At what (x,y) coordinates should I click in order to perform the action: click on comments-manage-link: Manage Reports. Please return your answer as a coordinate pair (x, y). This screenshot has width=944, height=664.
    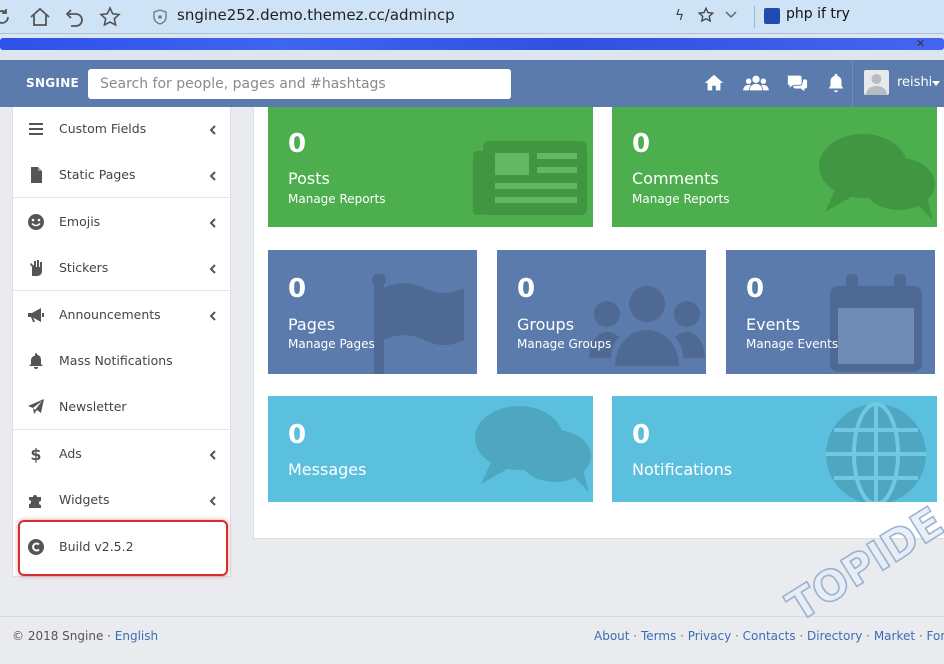
    Looking at the image, I should click on (681, 199).